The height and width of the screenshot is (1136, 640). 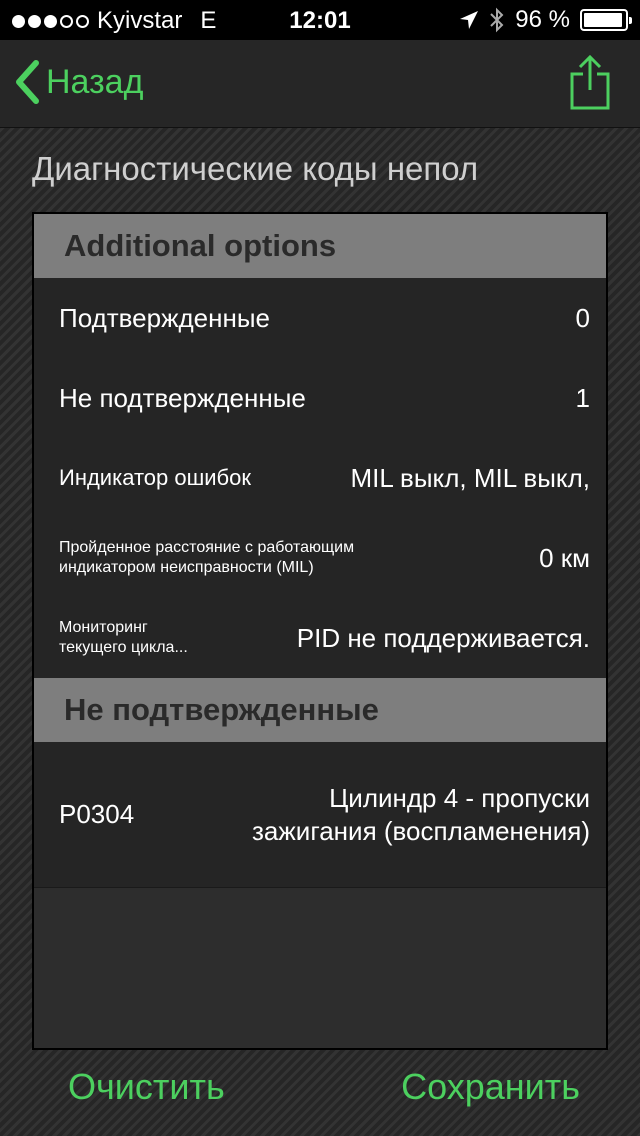 What do you see at coordinates (320, 398) in the screenshot?
I see `row-unconfirmed: Не подтвержденные 1` at bounding box center [320, 398].